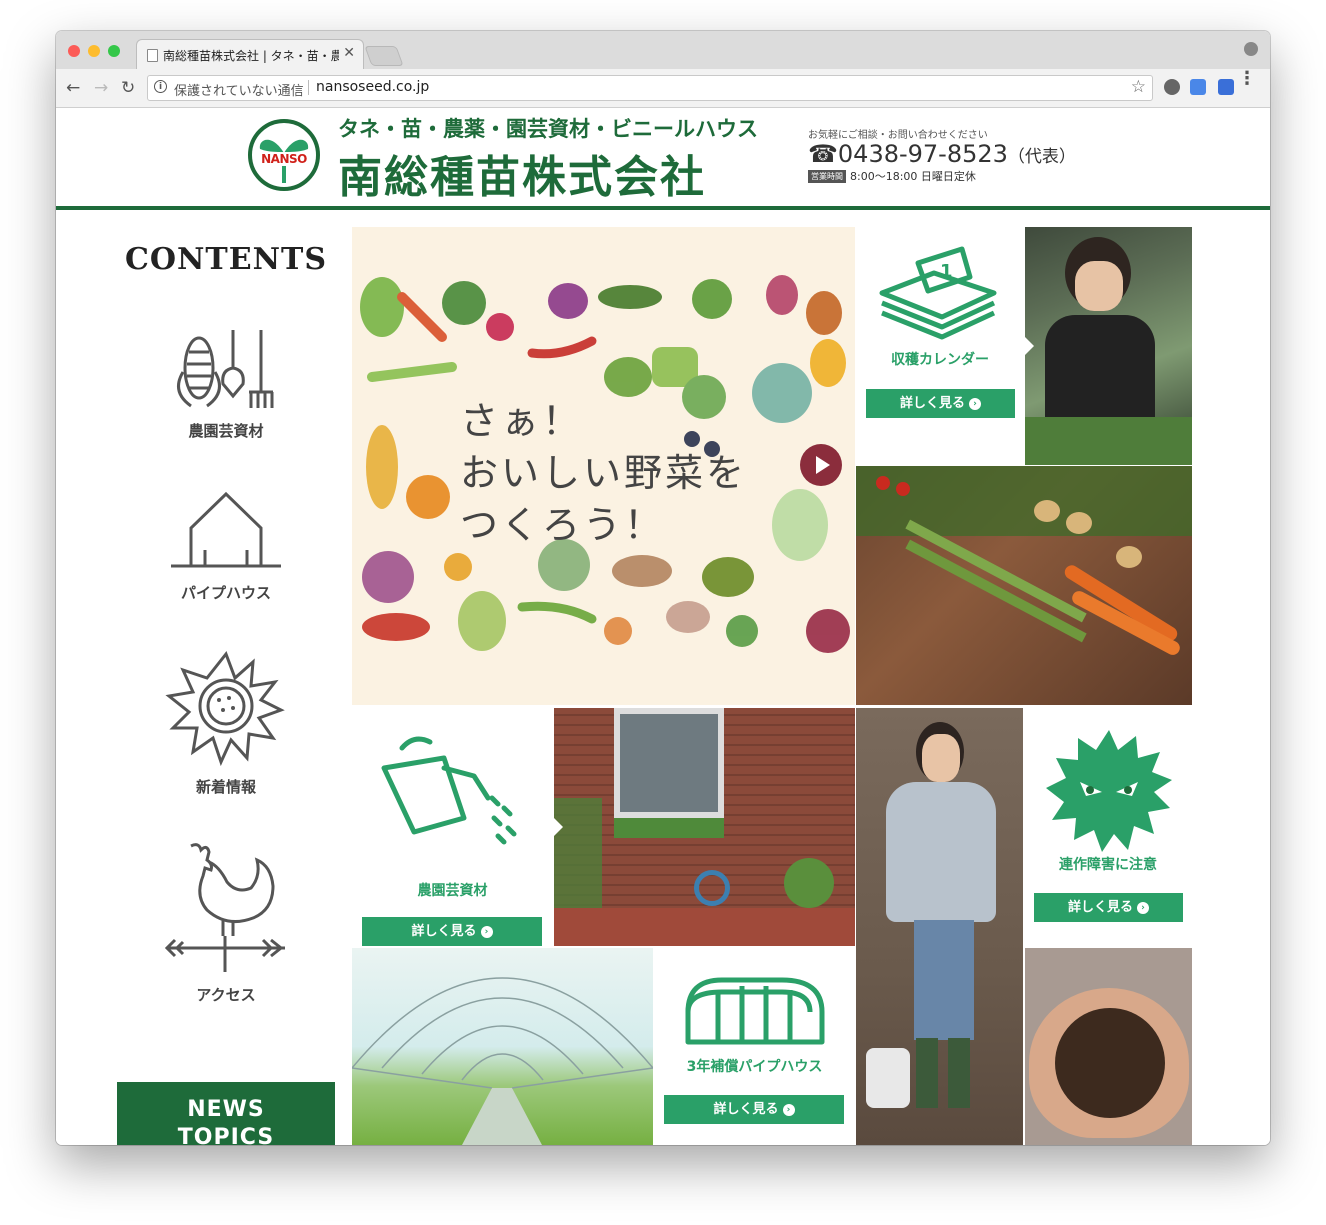 The image size is (1326, 1225). Describe the element at coordinates (284, 159) in the screenshot. I see `logo-text: NANSO` at that location.